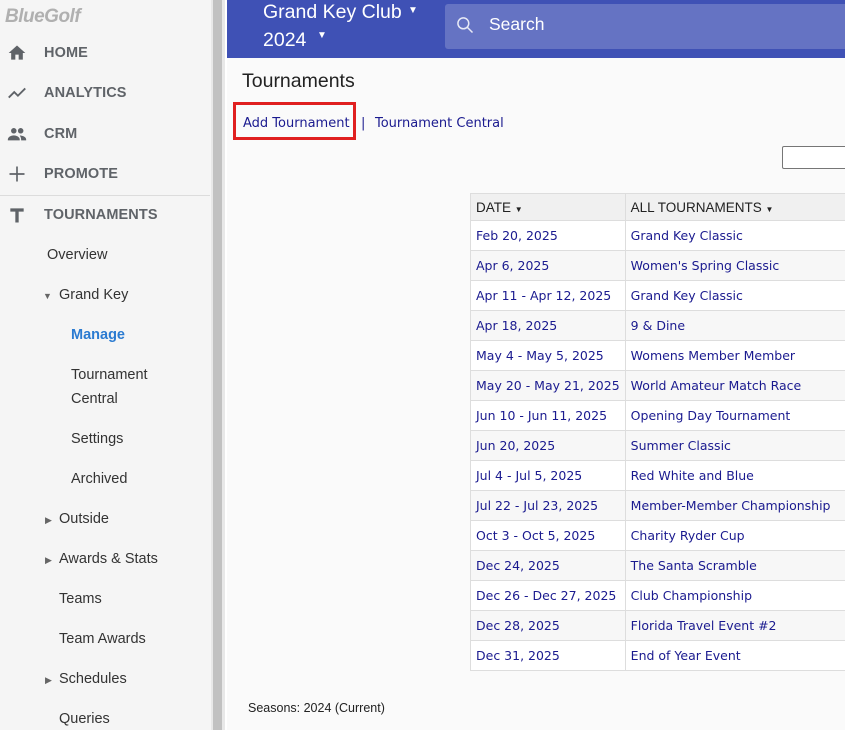 This screenshot has width=845, height=730. What do you see at coordinates (548, 535) in the screenshot?
I see `tournament-date-link: Oct 3 - Oct 5, 2025` at bounding box center [548, 535].